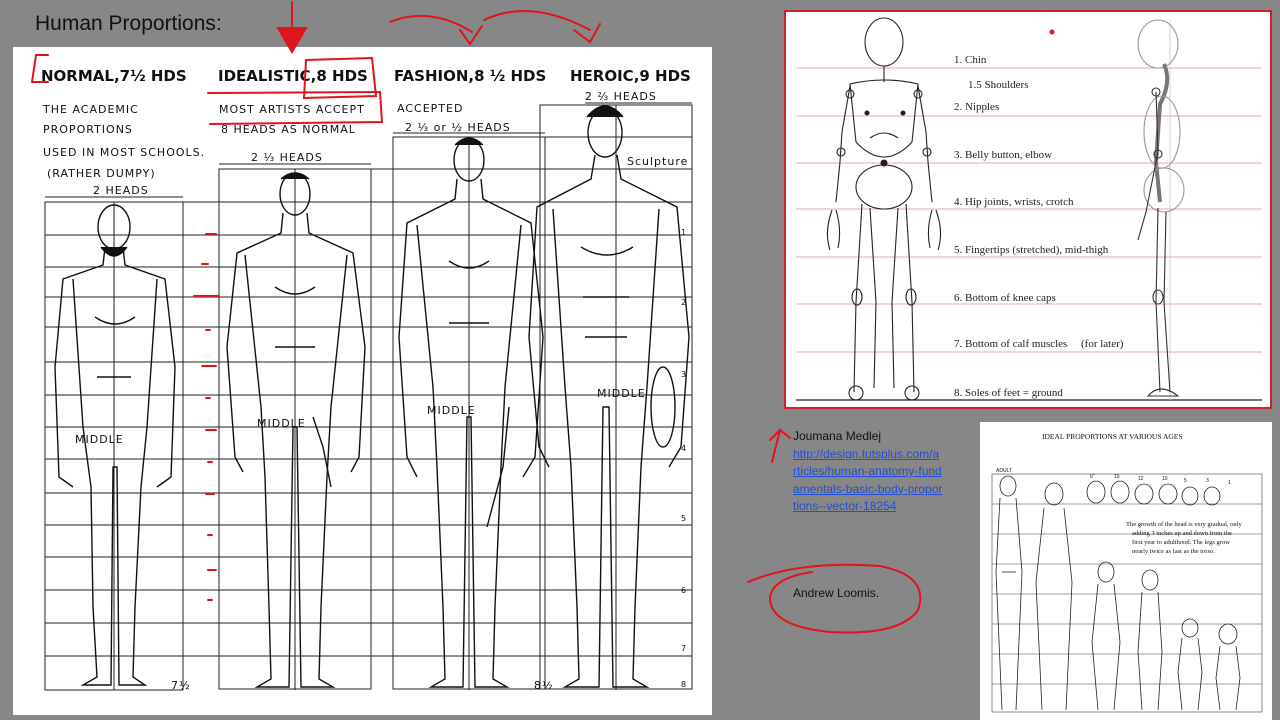 The width and height of the screenshot is (1280, 720). What do you see at coordinates (281, 423) in the screenshot?
I see `middle-label-ideal: MIDDLE` at bounding box center [281, 423].